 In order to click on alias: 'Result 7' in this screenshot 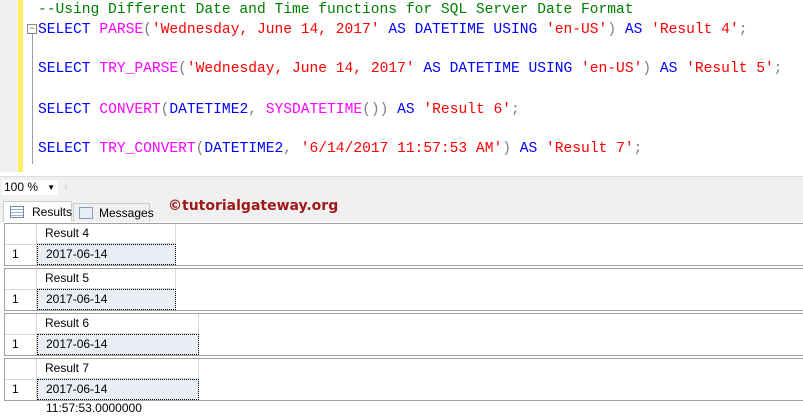, I will do `click(590, 149)`.